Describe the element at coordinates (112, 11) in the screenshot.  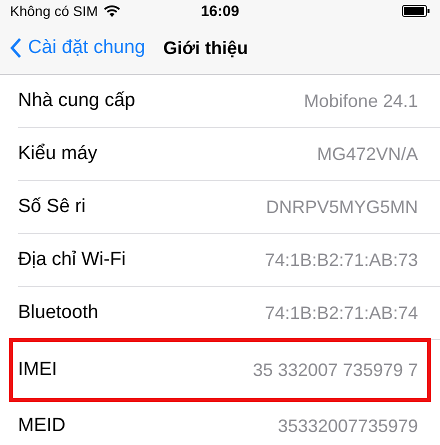
I see `wifi-icon` at that location.